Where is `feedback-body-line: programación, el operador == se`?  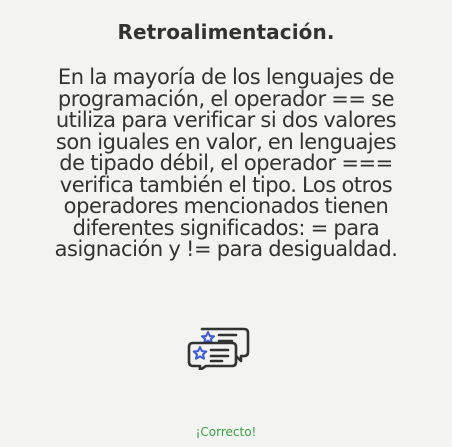
feedback-body-line: programación, el operador == se is located at coordinates (226, 98).